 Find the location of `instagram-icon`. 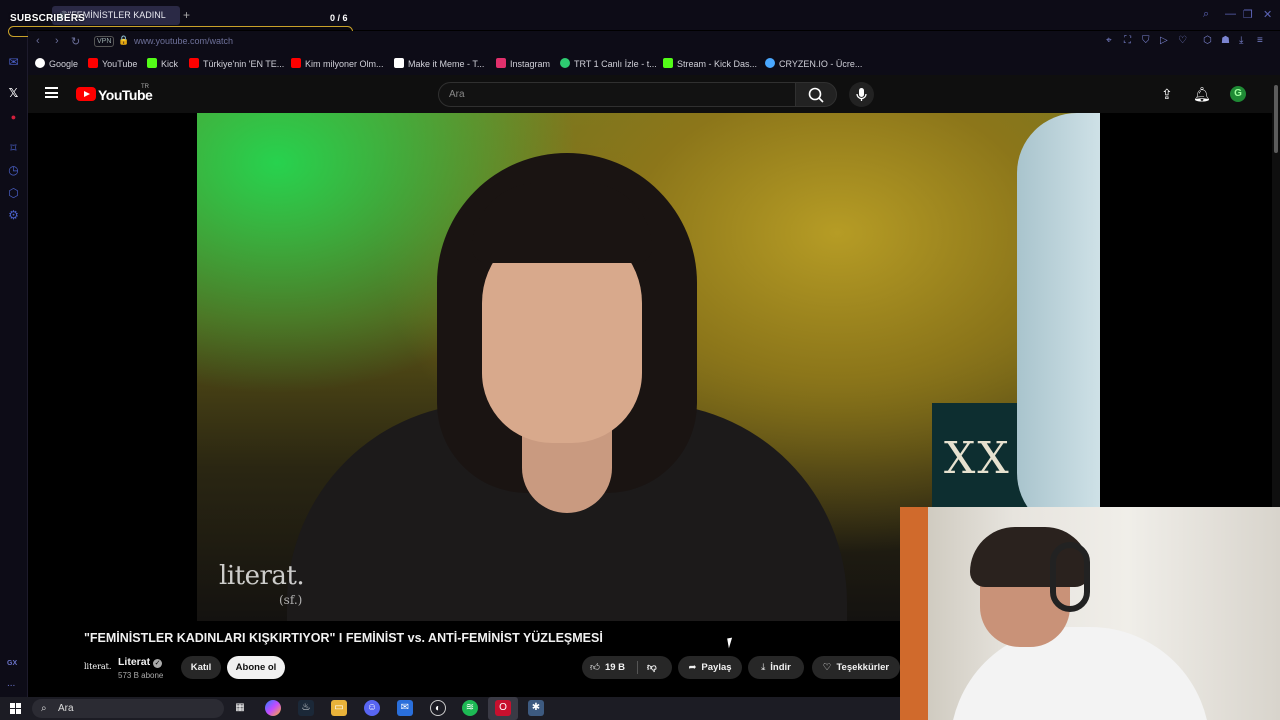

instagram-icon is located at coordinates (501, 63).